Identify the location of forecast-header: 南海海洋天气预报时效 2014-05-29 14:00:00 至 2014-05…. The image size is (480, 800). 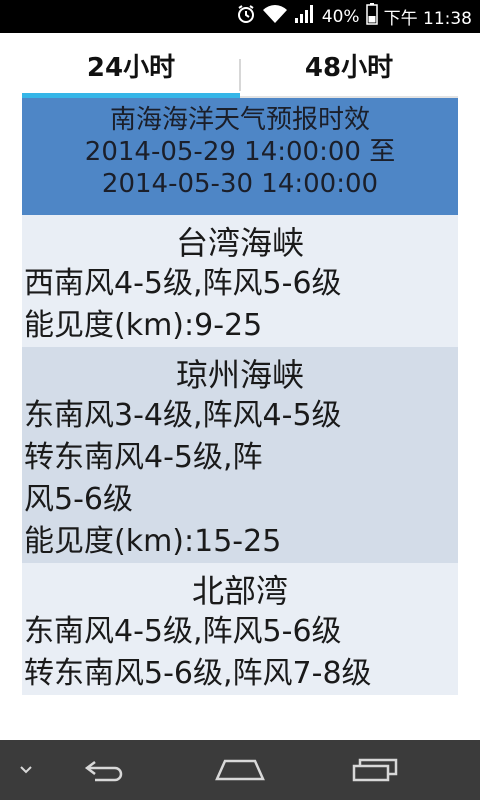
(240, 156).